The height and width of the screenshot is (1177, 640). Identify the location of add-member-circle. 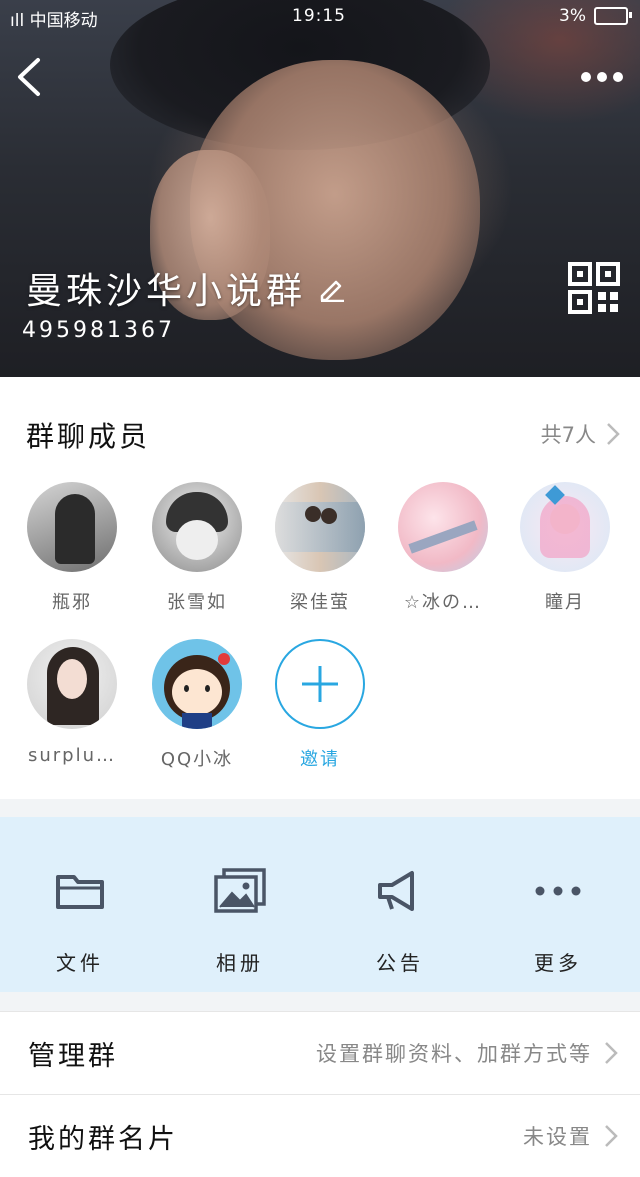
(320, 684).